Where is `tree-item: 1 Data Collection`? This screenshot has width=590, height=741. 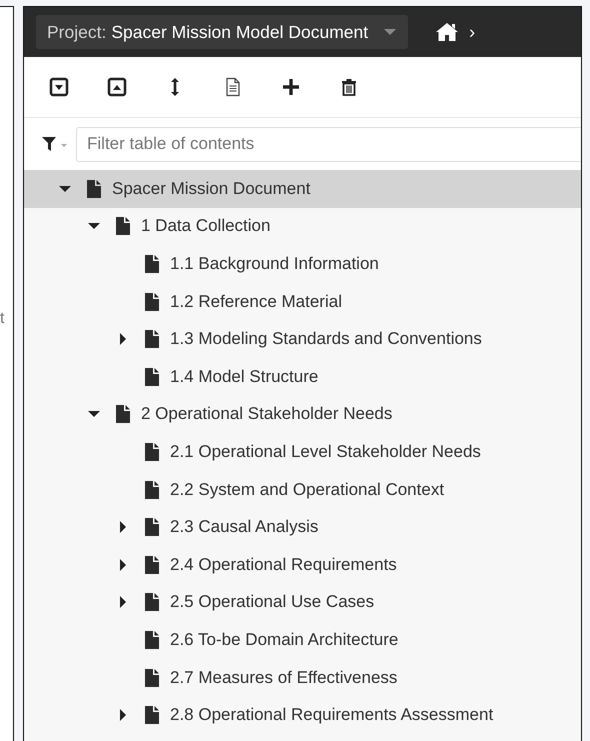
tree-item: 1 Data Collection is located at coordinates (302, 227).